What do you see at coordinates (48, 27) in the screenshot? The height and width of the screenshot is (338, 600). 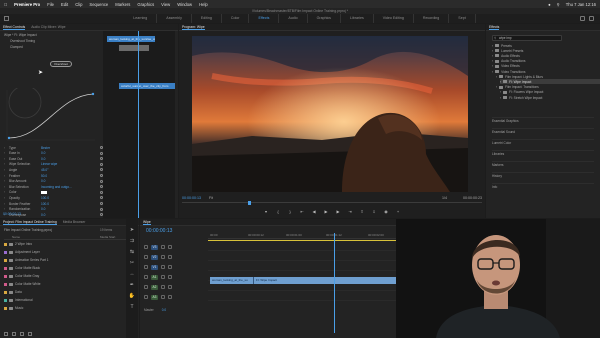 I see `tab-audio-clip-mixer: Audio Clip Mixer: Wipe` at bounding box center [48, 27].